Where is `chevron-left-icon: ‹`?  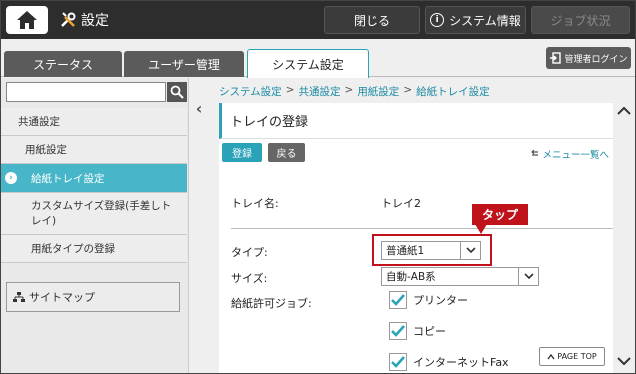 chevron-left-icon: ‹ is located at coordinates (199, 108).